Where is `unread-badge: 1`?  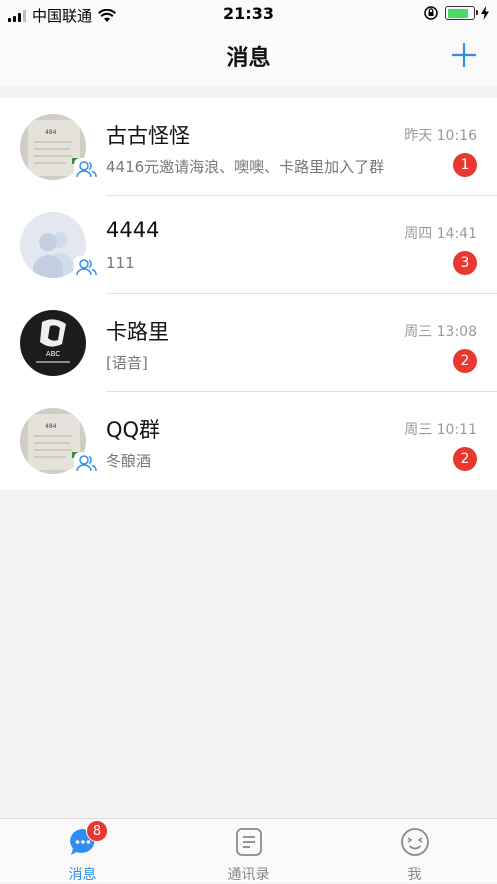
unread-badge: 1 is located at coordinates (465, 165).